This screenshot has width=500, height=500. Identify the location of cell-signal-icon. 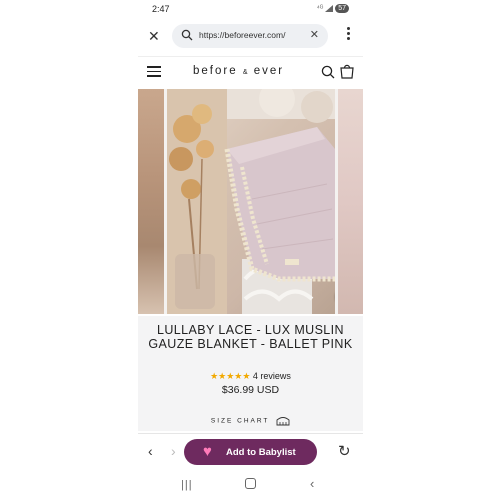
(329, 8).